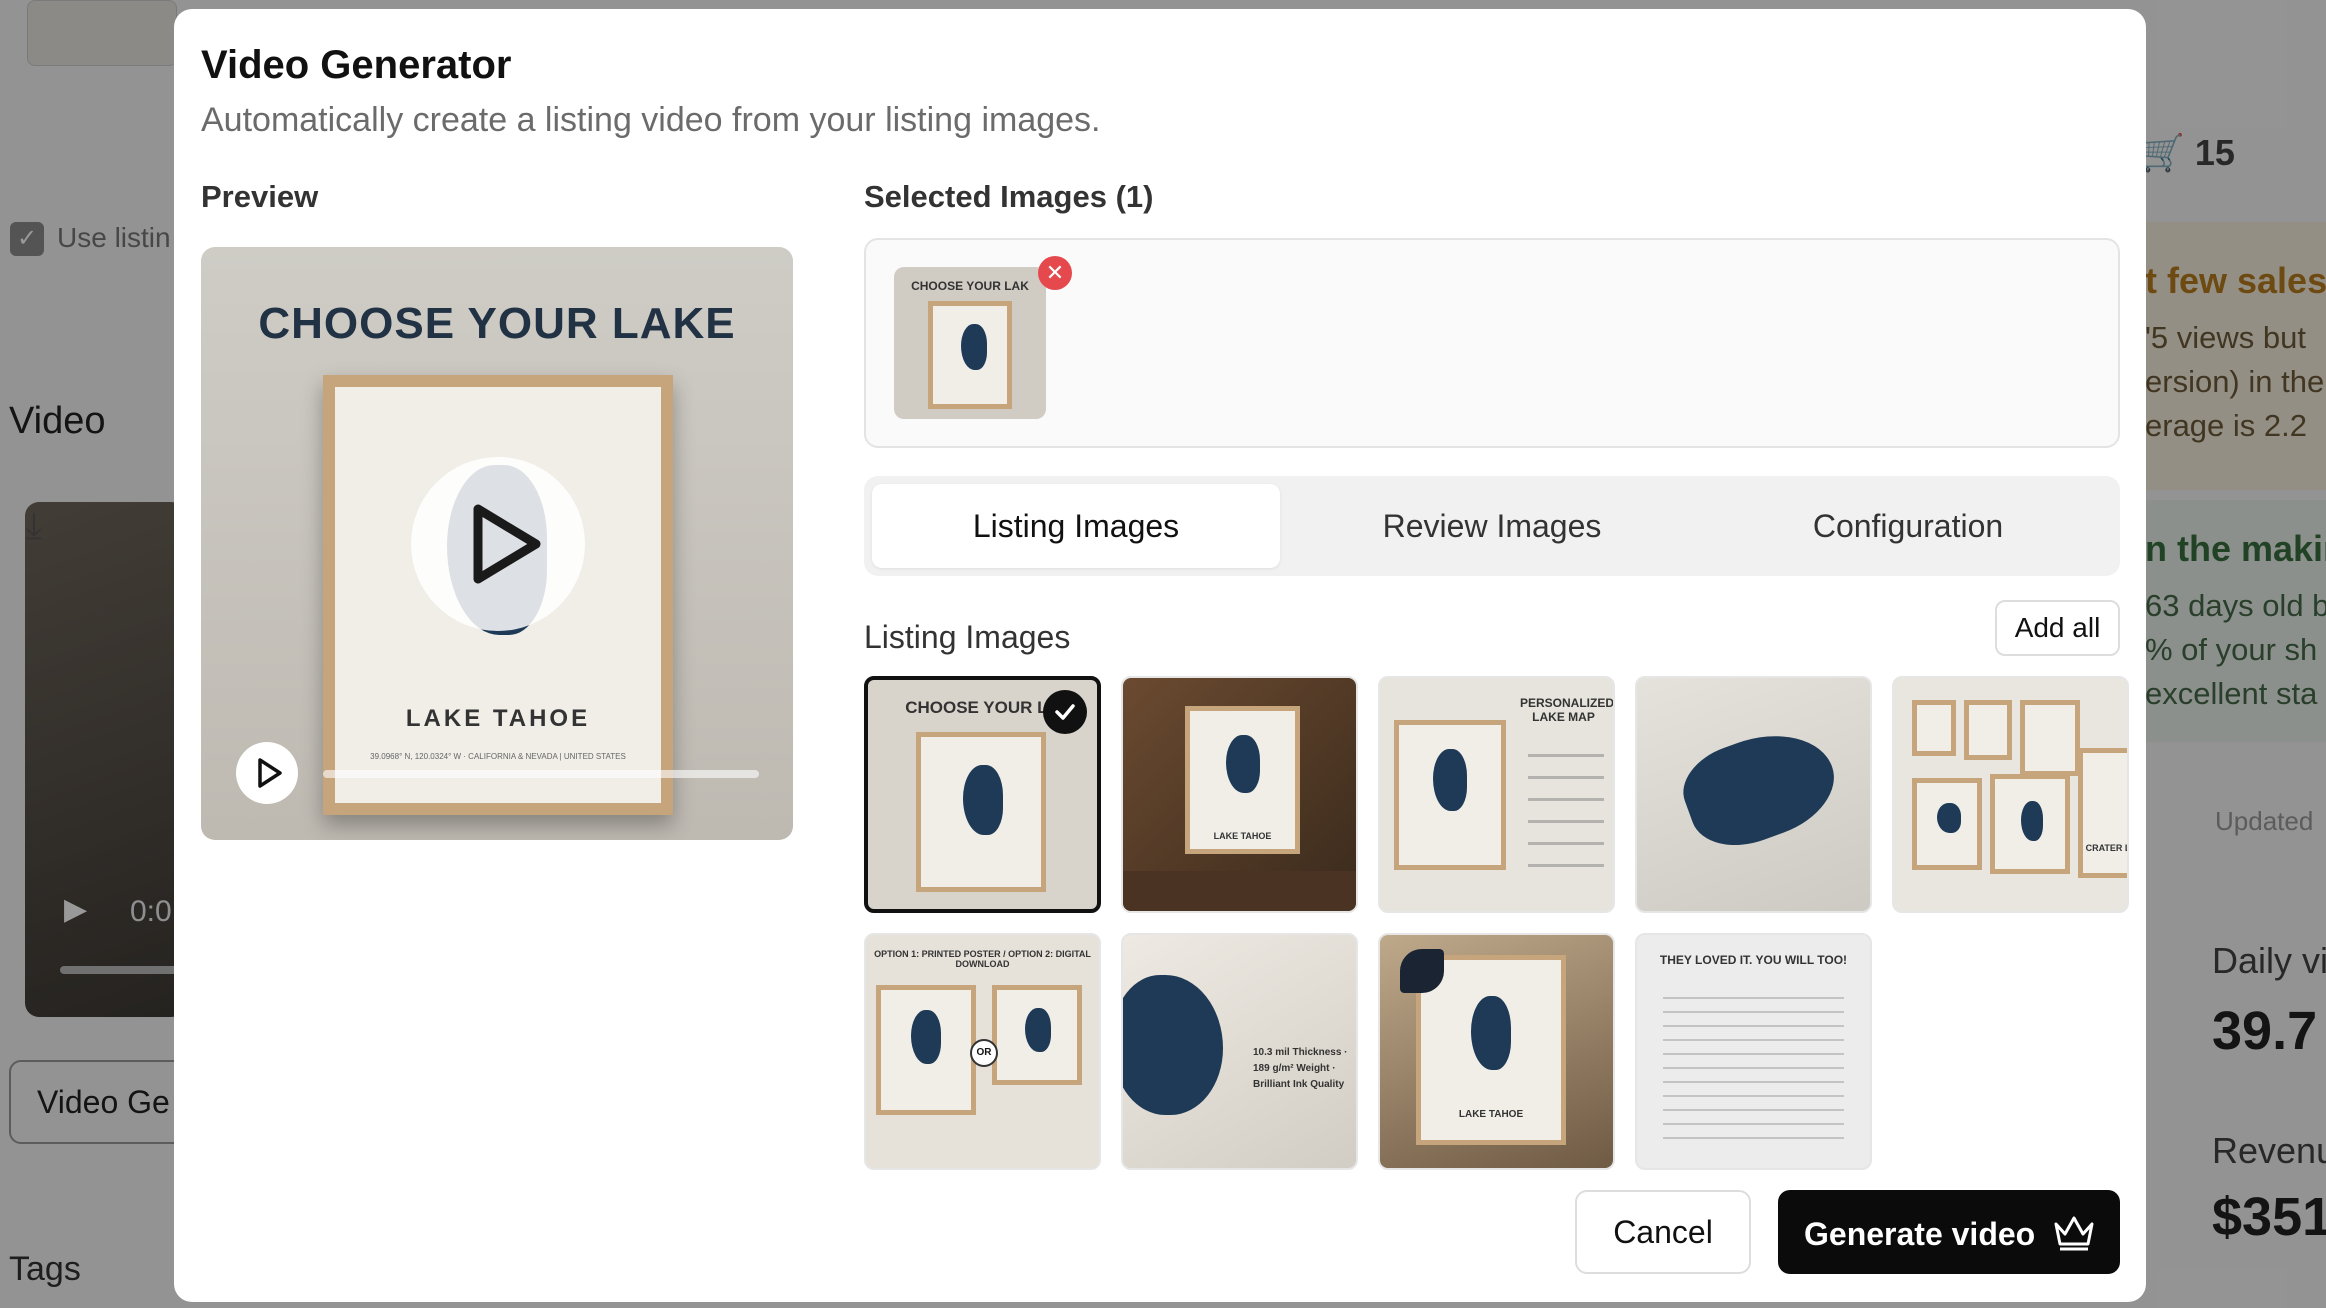 The height and width of the screenshot is (1308, 2326). I want to click on listing-image-reviews: THEY LOVED IT. YOU WILL TOO!, so click(1753, 1051).